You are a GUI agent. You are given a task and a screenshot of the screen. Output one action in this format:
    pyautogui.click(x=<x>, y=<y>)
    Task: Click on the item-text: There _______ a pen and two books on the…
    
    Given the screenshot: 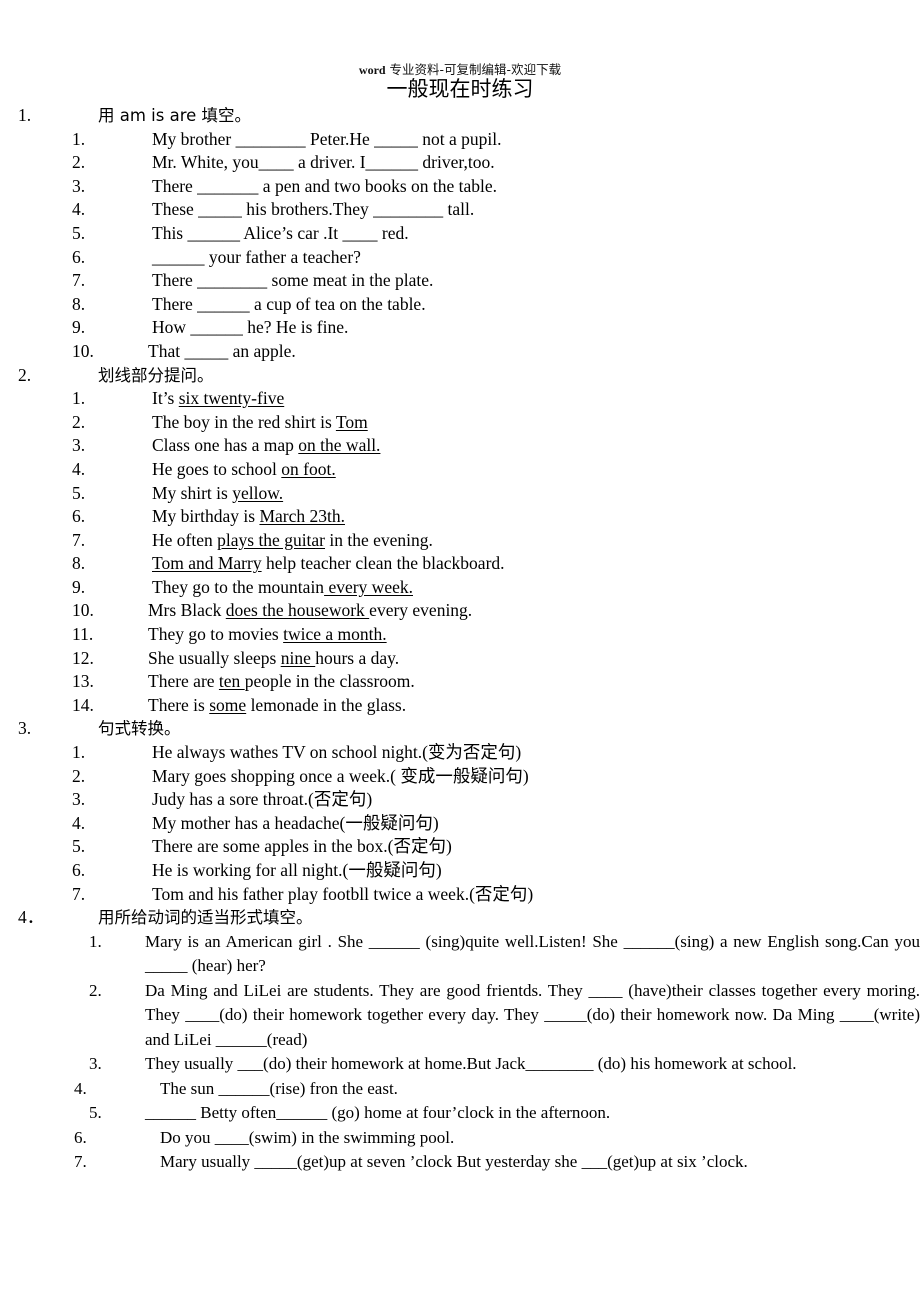 What is the action you would take?
    pyautogui.click(x=325, y=185)
    